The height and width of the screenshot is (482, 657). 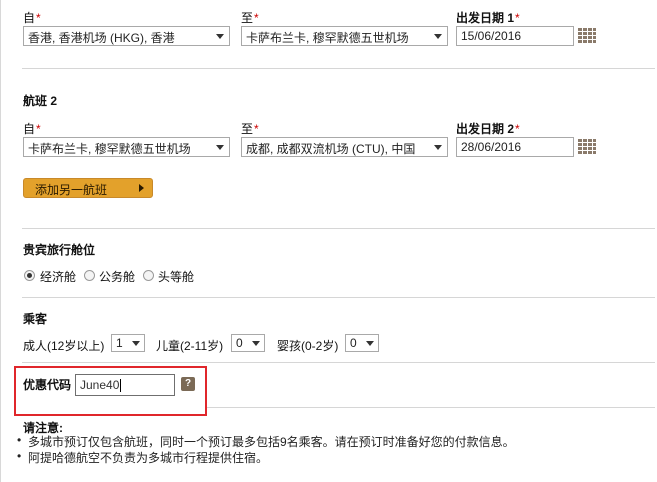 I want to click on flight1-from-label: 自*, so click(x=32, y=18).